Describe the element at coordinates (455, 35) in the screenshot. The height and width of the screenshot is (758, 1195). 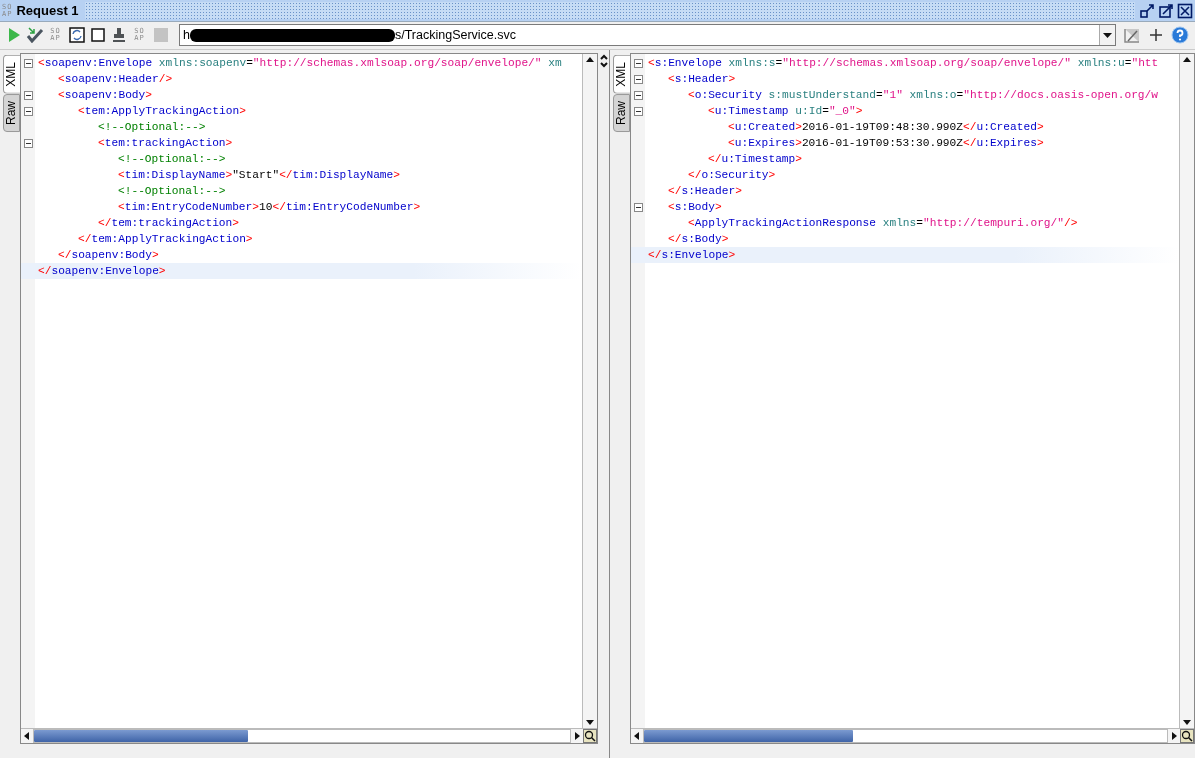
I see `endpoint-text: s/TrackingService.svc` at that location.